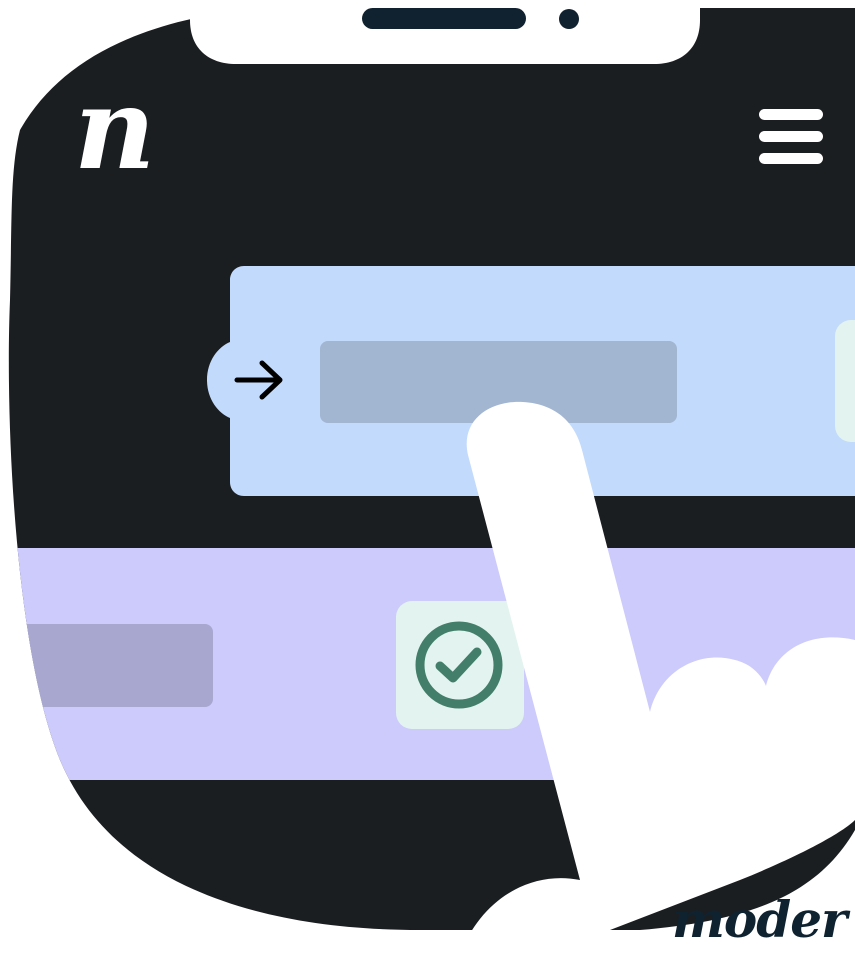 This screenshot has height=955, width=855. Describe the element at coordinates (569, 19) in the screenshot. I see `front-camera` at that location.